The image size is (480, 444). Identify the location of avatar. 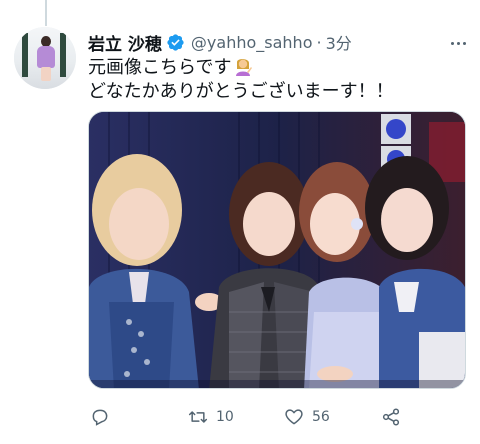
(45, 58).